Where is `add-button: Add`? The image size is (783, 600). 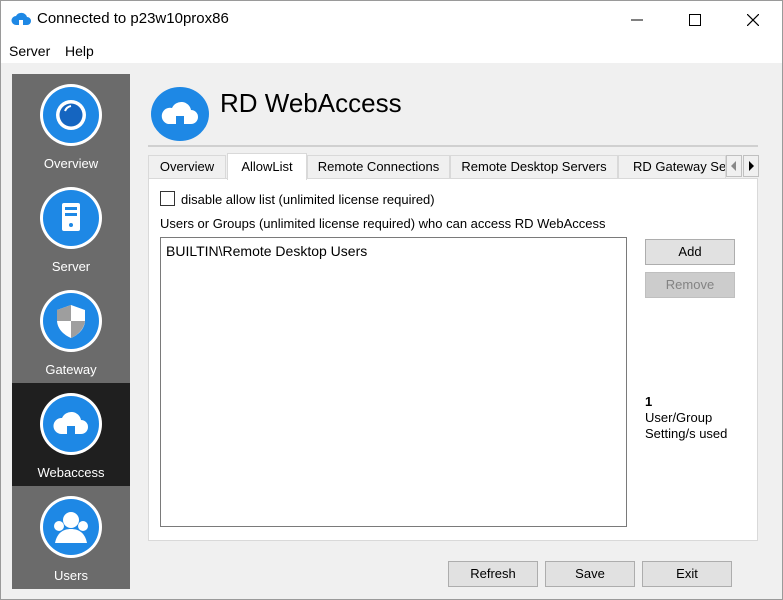
add-button: Add is located at coordinates (690, 252).